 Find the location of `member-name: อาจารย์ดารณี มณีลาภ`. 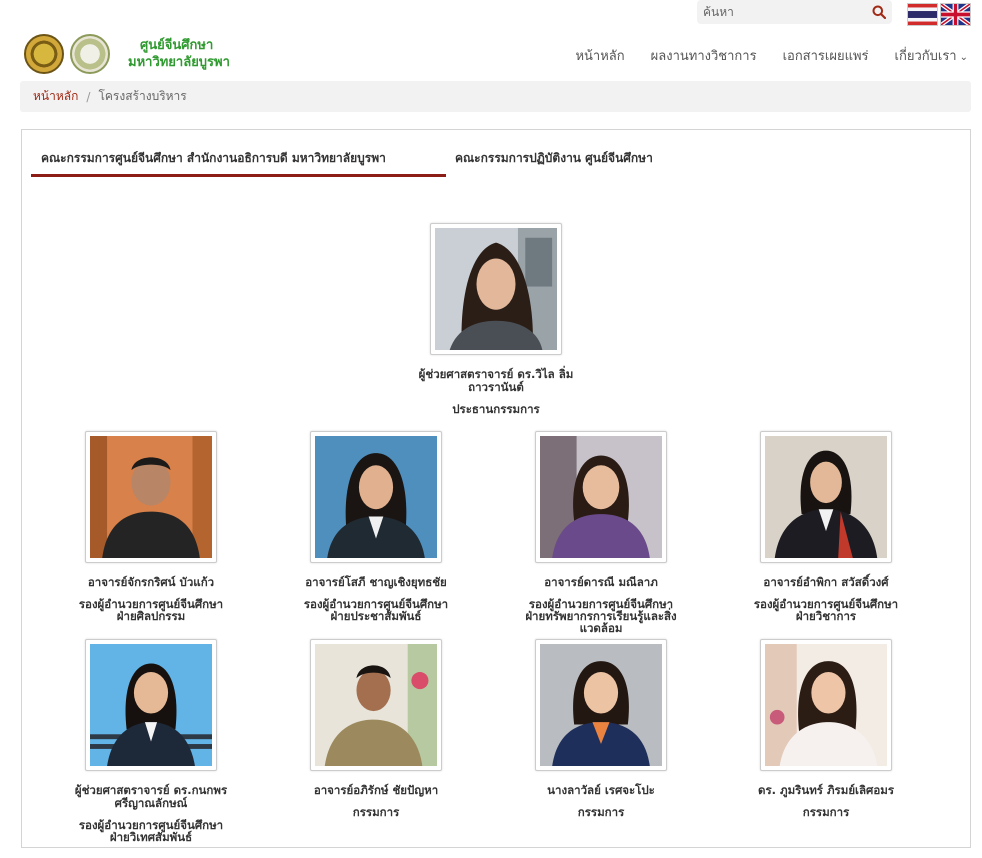

member-name: อาจารย์ดารณี มณีลาภ is located at coordinates (601, 582).